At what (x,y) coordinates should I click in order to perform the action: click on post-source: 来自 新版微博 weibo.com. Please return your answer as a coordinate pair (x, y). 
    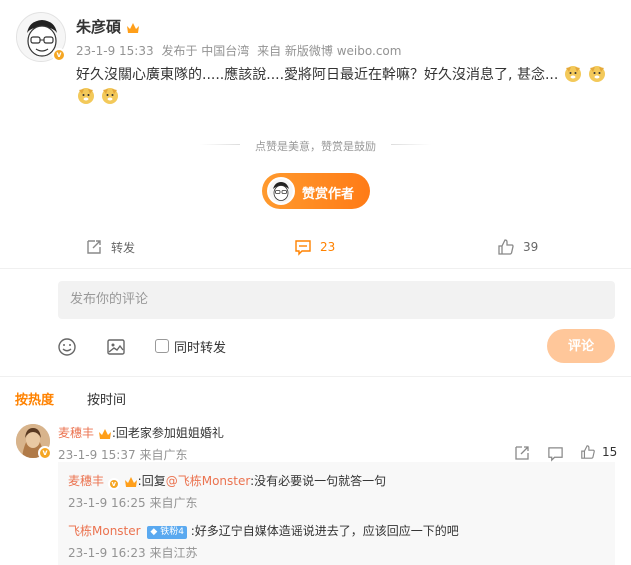
    Looking at the image, I should click on (329, 51).